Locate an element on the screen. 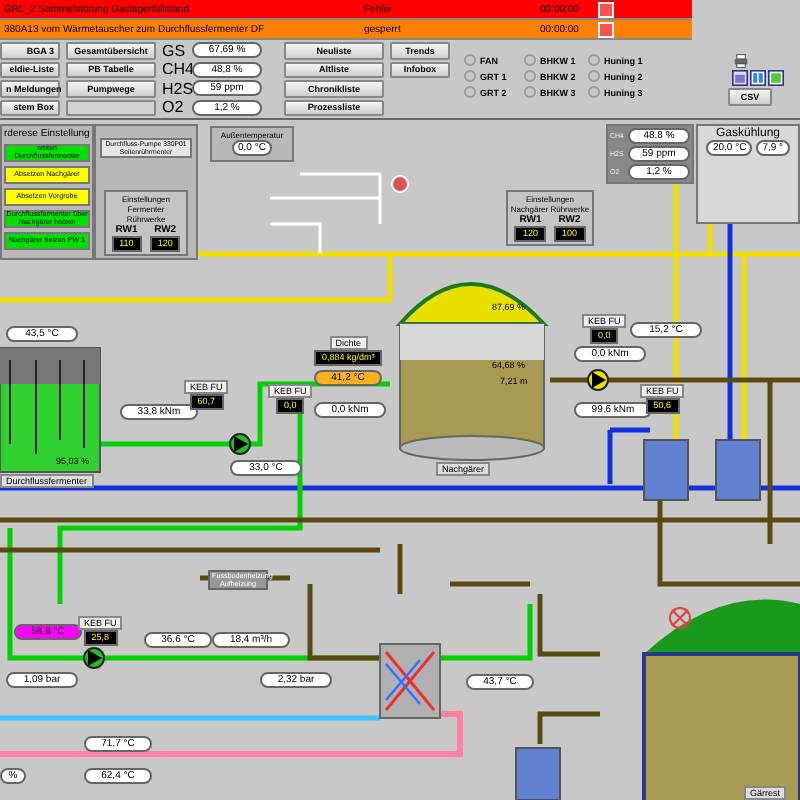  chart-icon is located at coordinates (776, 78).